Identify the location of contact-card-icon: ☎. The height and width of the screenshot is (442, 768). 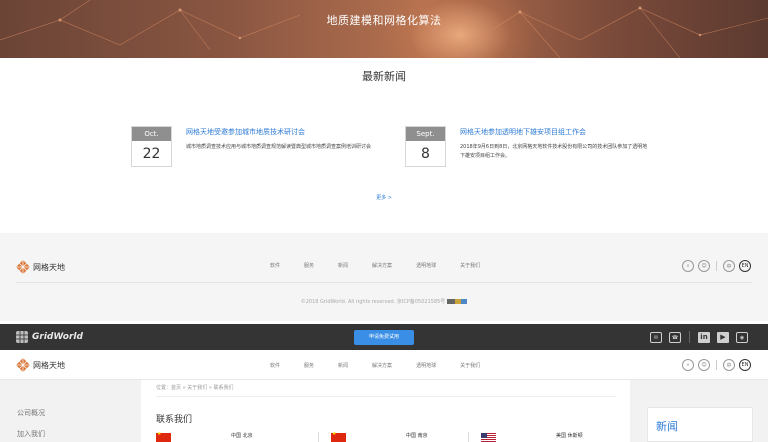
(675, 337).